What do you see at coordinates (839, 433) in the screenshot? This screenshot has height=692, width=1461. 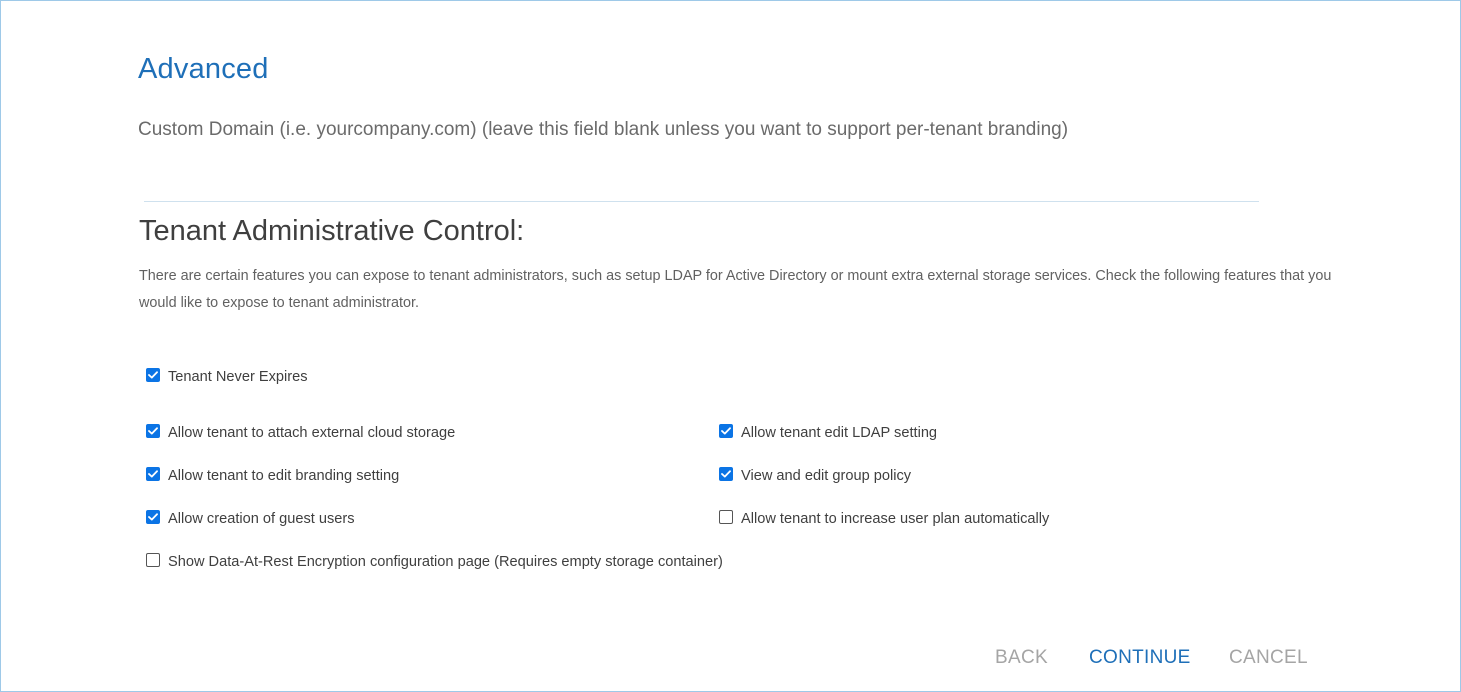 I see `option-label: Allow tenant edit LDAP setting` at bounding box center [839, 433].